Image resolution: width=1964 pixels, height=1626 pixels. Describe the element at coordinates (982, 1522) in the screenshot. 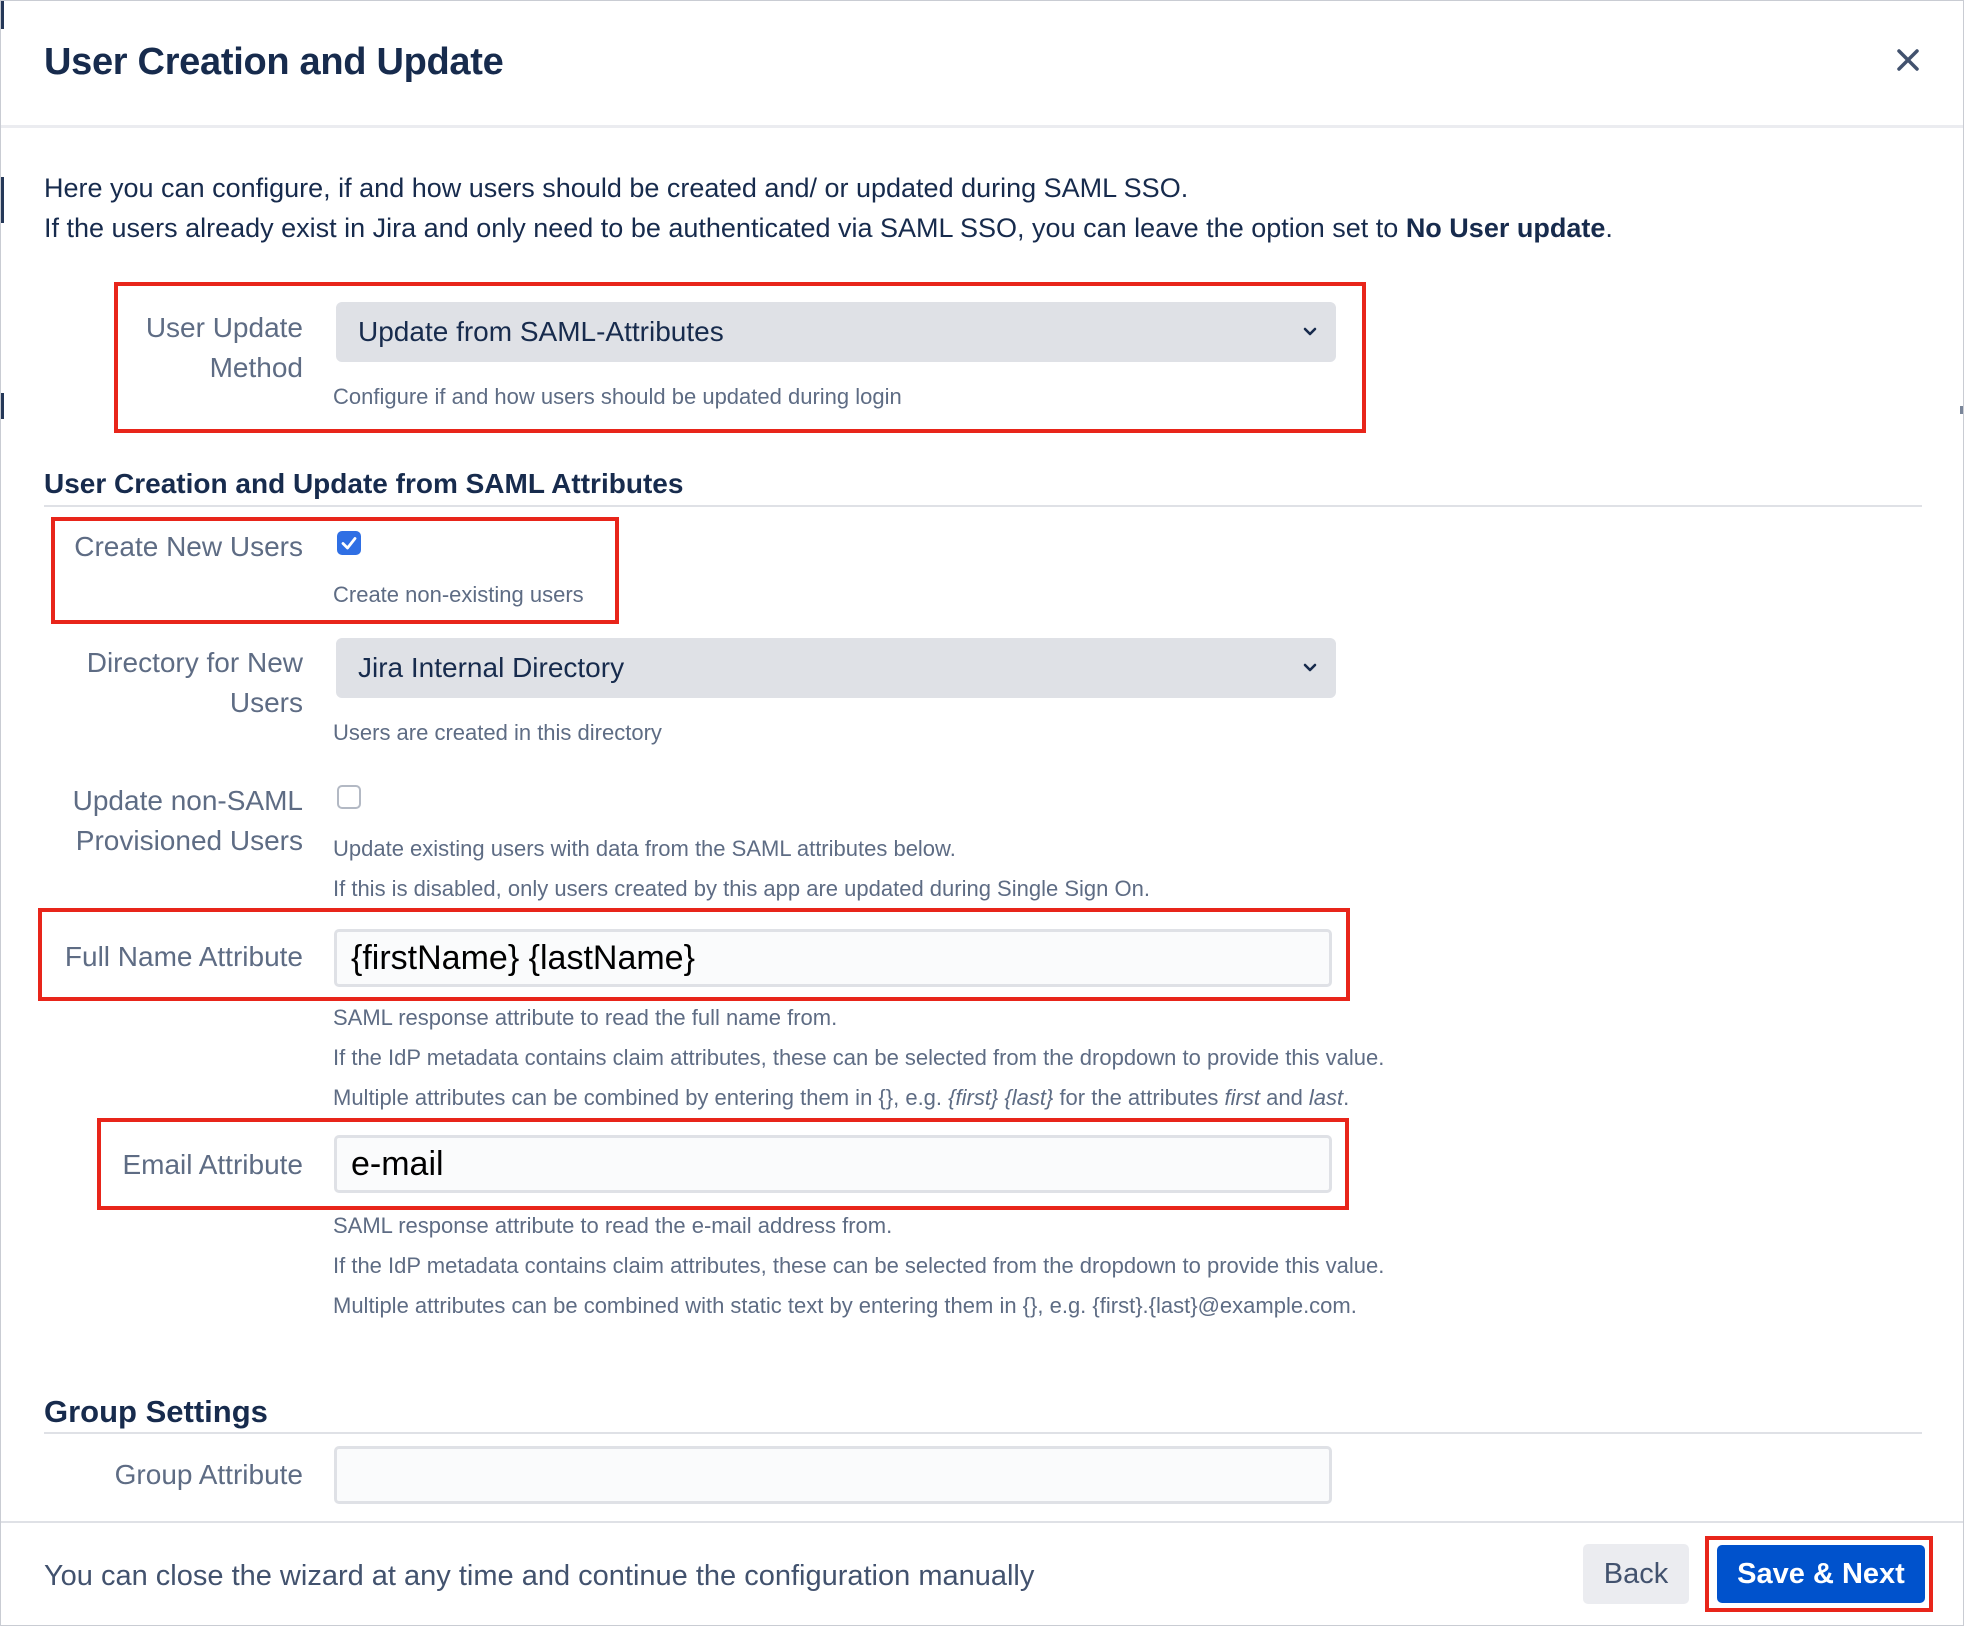

I see `footer-divider` at that location.